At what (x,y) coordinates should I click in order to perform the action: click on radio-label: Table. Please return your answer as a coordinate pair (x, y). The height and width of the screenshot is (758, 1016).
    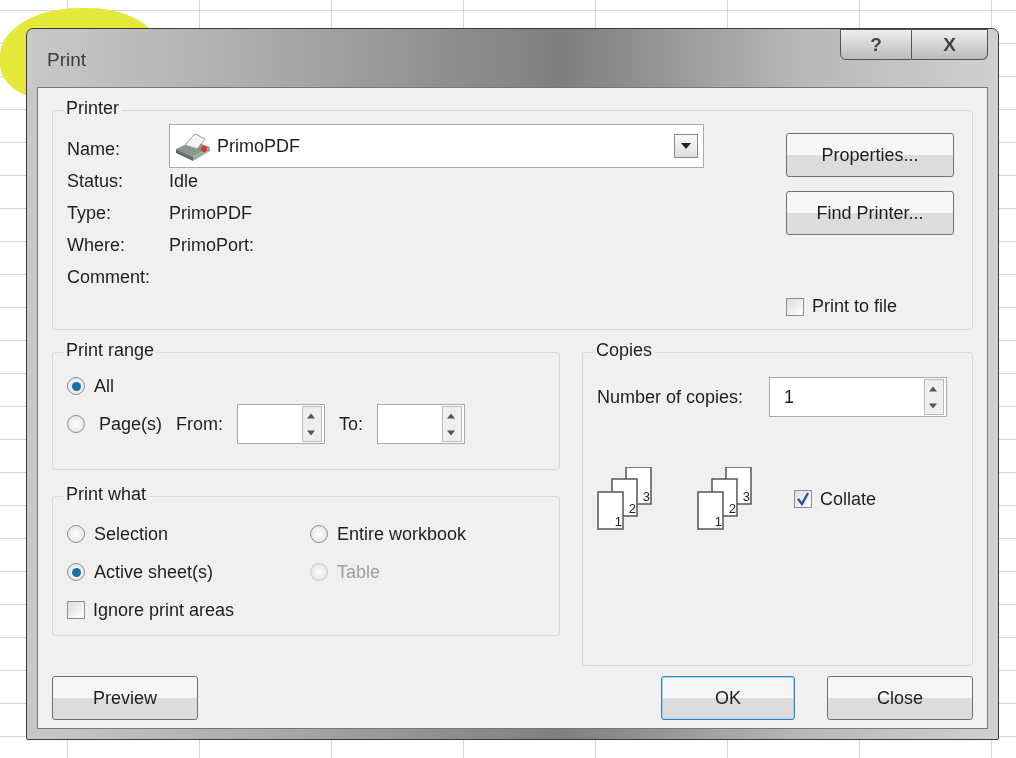
    Looking at the image, I should click on (359, 572).